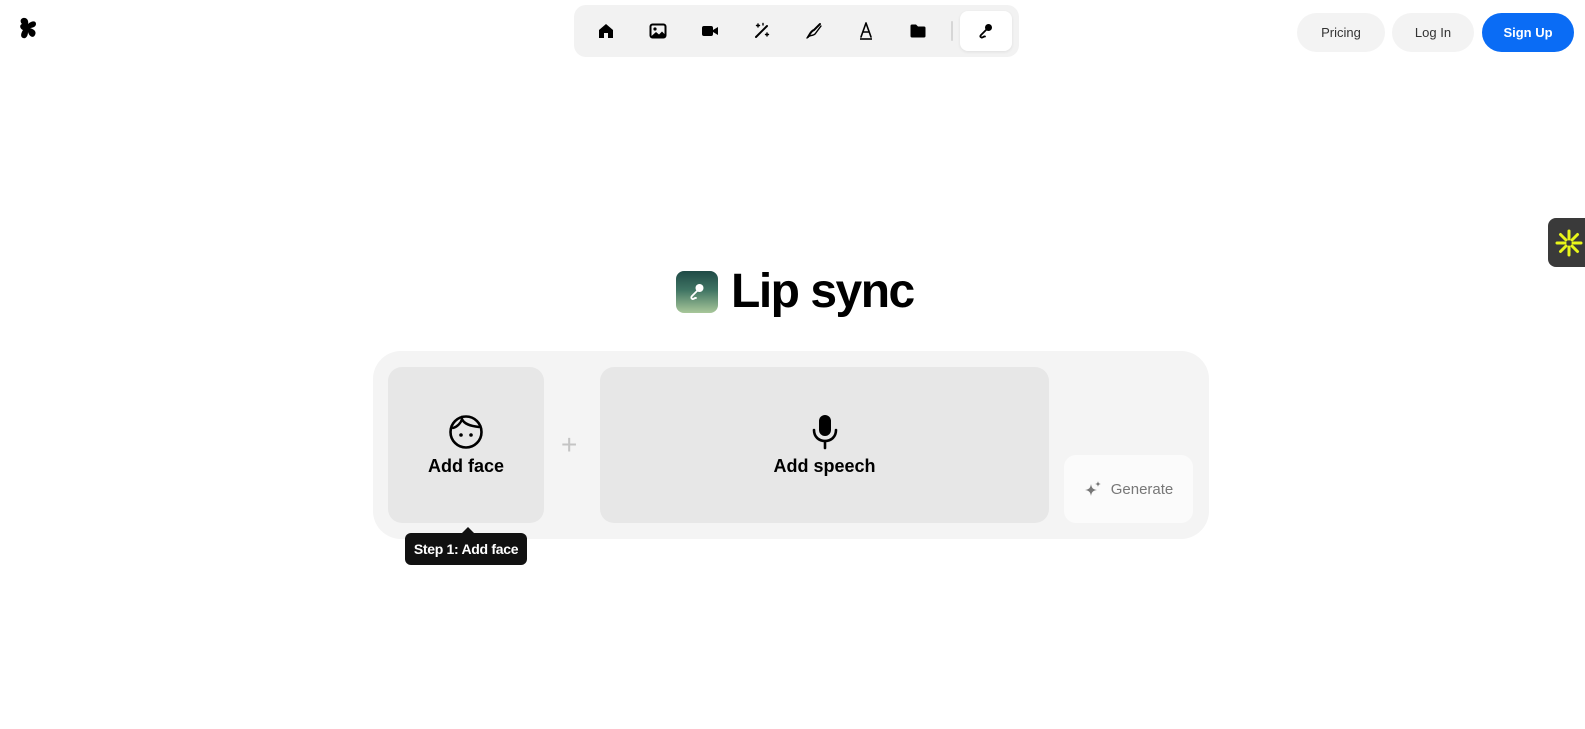 The height and width of the screenshot is (729, 1585). I want to click on generate-label: Generate, so click(1142, 489).